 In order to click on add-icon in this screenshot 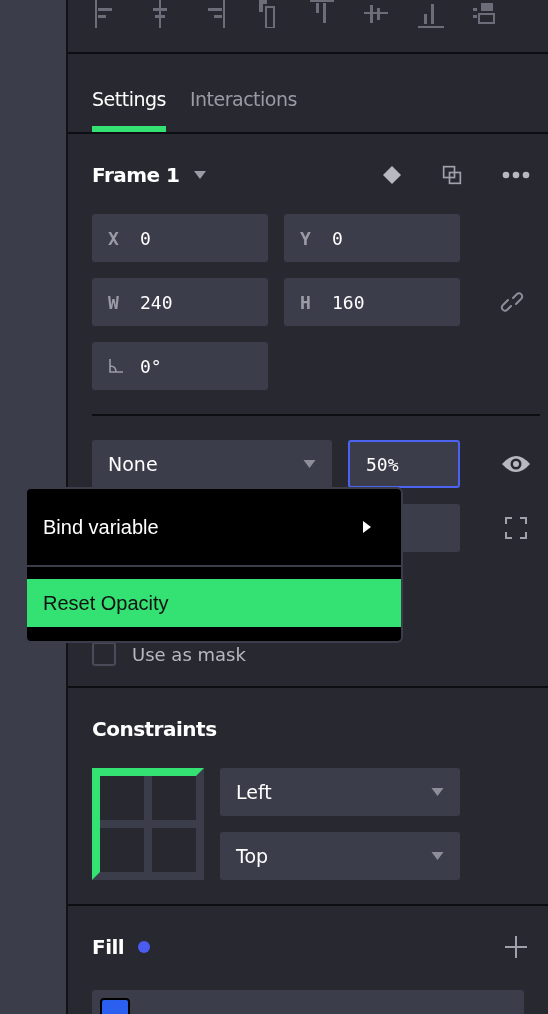, I will do `click(516, 947)`.